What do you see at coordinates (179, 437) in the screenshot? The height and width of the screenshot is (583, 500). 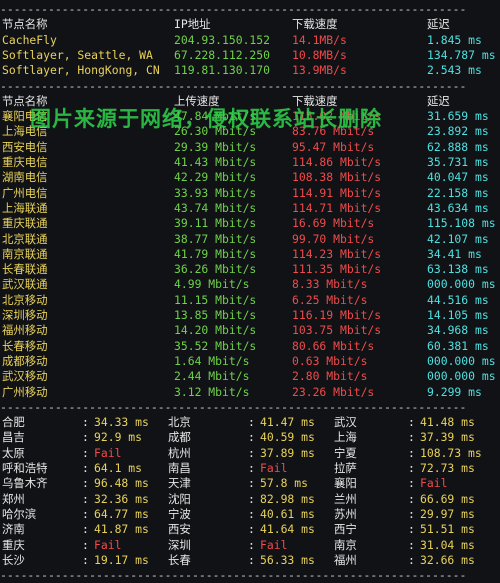 I see `city-name: 成都` at bounding box center [179, 437].